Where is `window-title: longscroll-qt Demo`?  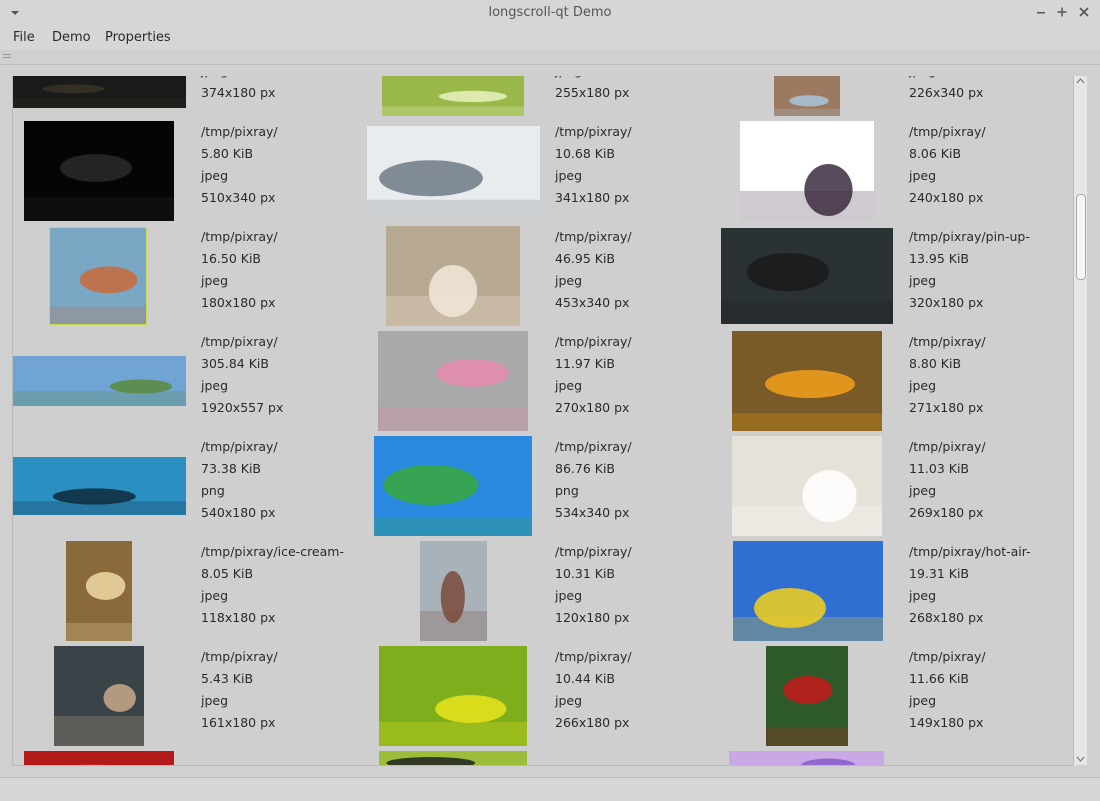 window-title: longscroll-qt Demo is located at coordinates (550, 12).